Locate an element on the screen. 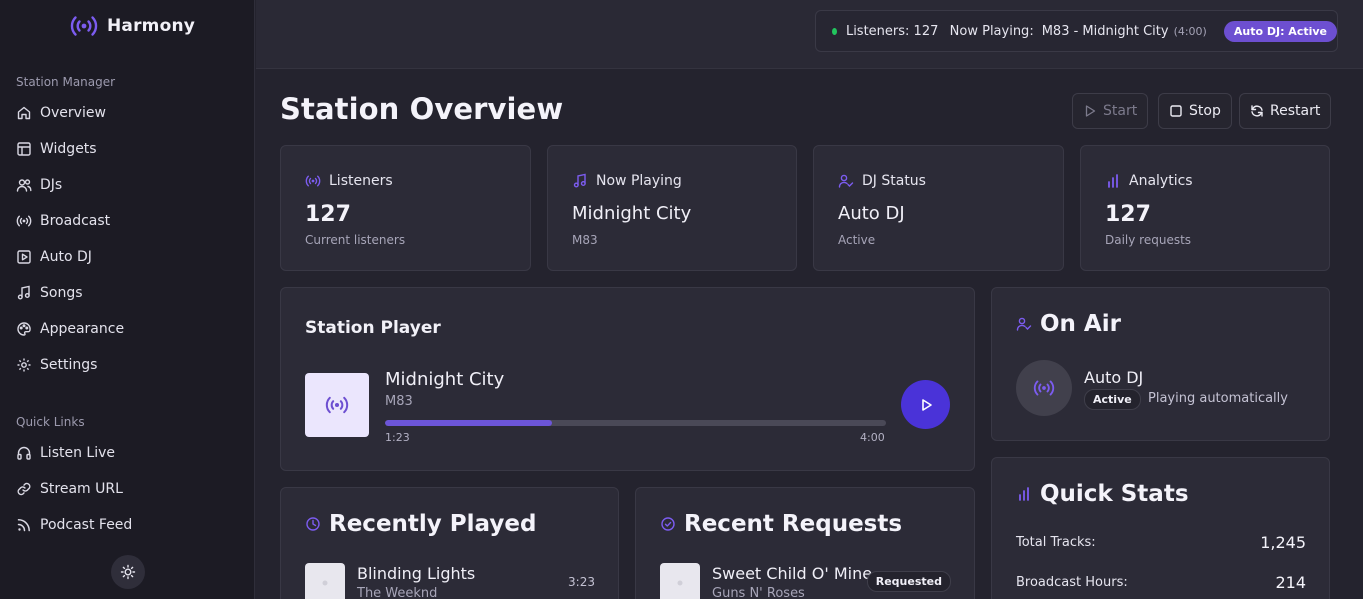  quick-stat-value: 1,245 is located at coordinates (1283, 542).